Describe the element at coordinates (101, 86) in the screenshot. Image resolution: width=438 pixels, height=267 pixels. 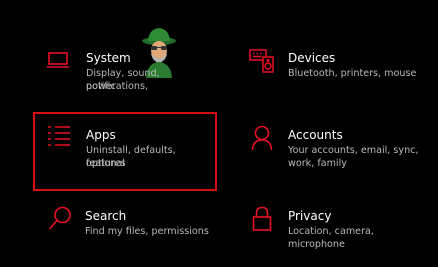
I see `tile-description: power` at that location.